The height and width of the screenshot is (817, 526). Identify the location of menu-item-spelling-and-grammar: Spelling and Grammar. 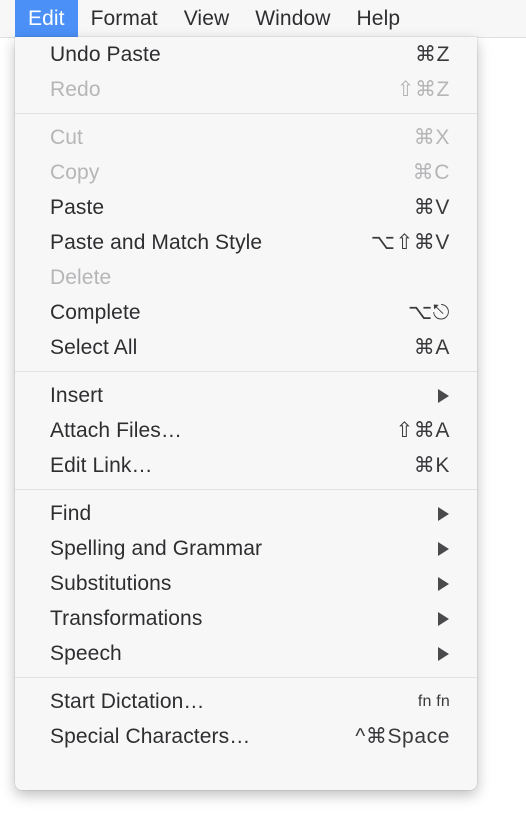
(246, 548).